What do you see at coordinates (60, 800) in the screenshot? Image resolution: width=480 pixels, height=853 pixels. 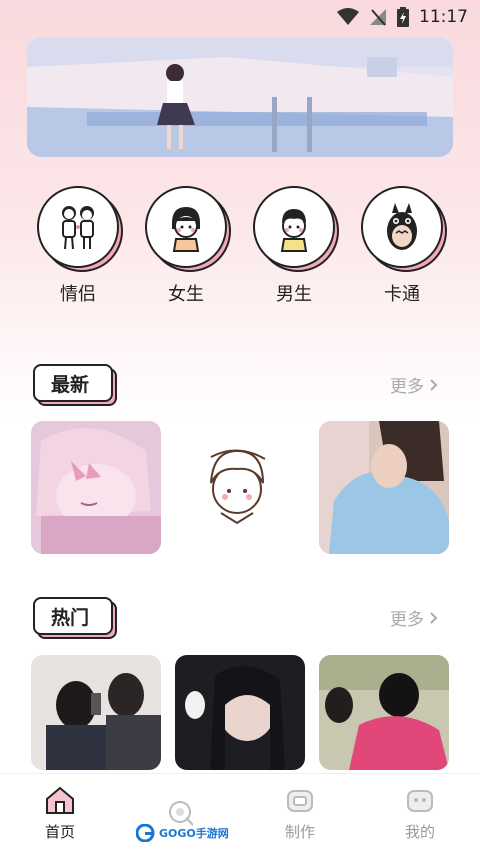 I see `home-icon` at bounding box center [60, 800].